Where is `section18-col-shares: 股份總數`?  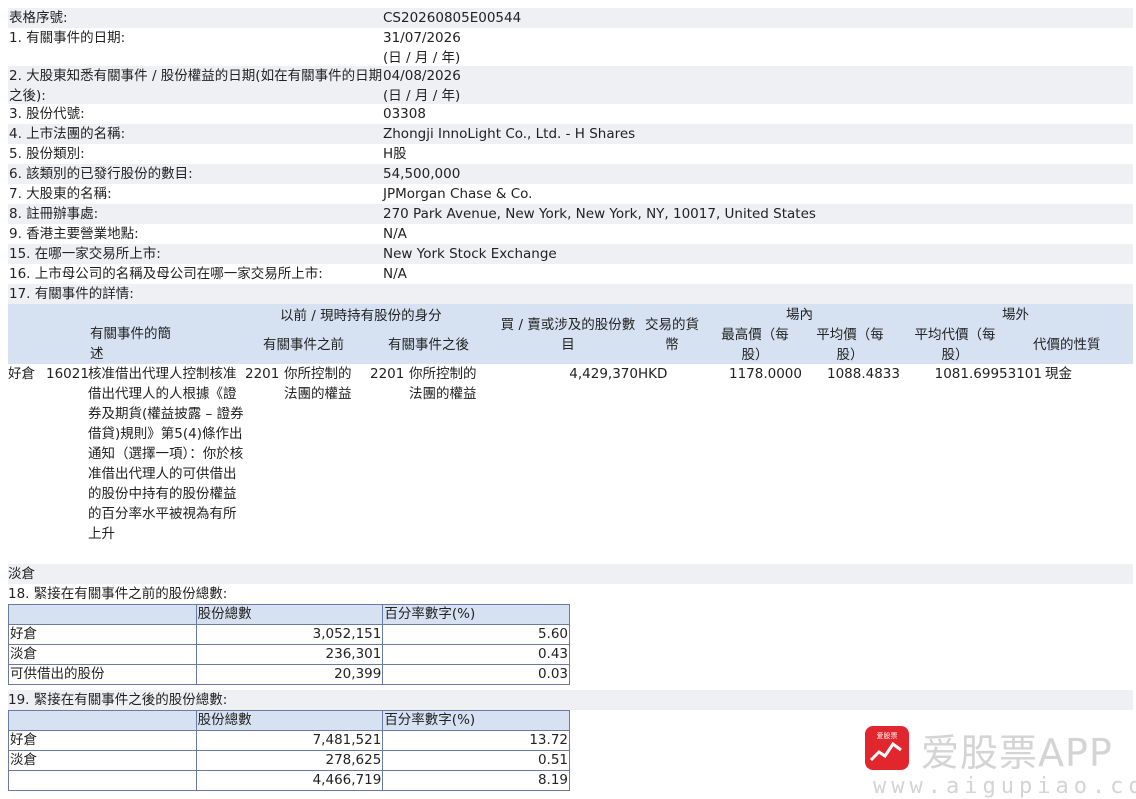 section18-col-shares: 股份總數 is located at coordinates (289, 614).